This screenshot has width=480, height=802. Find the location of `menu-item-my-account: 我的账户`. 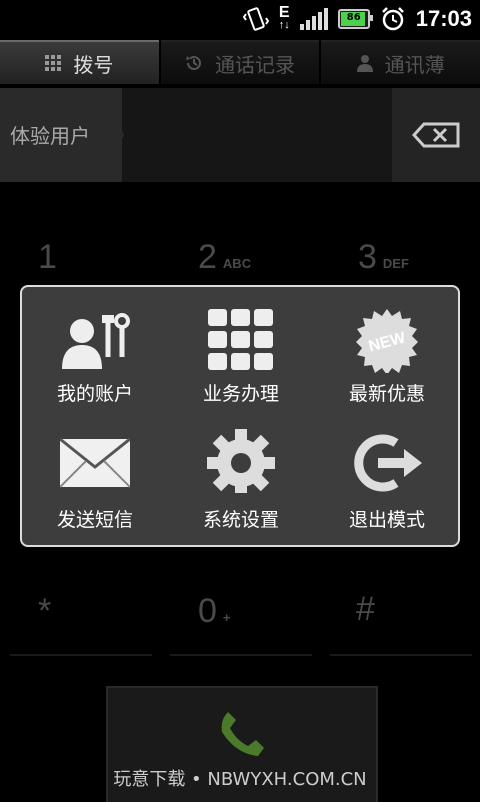

menu-item-my-account: 我的账户 is located at coordinates (95, 351).